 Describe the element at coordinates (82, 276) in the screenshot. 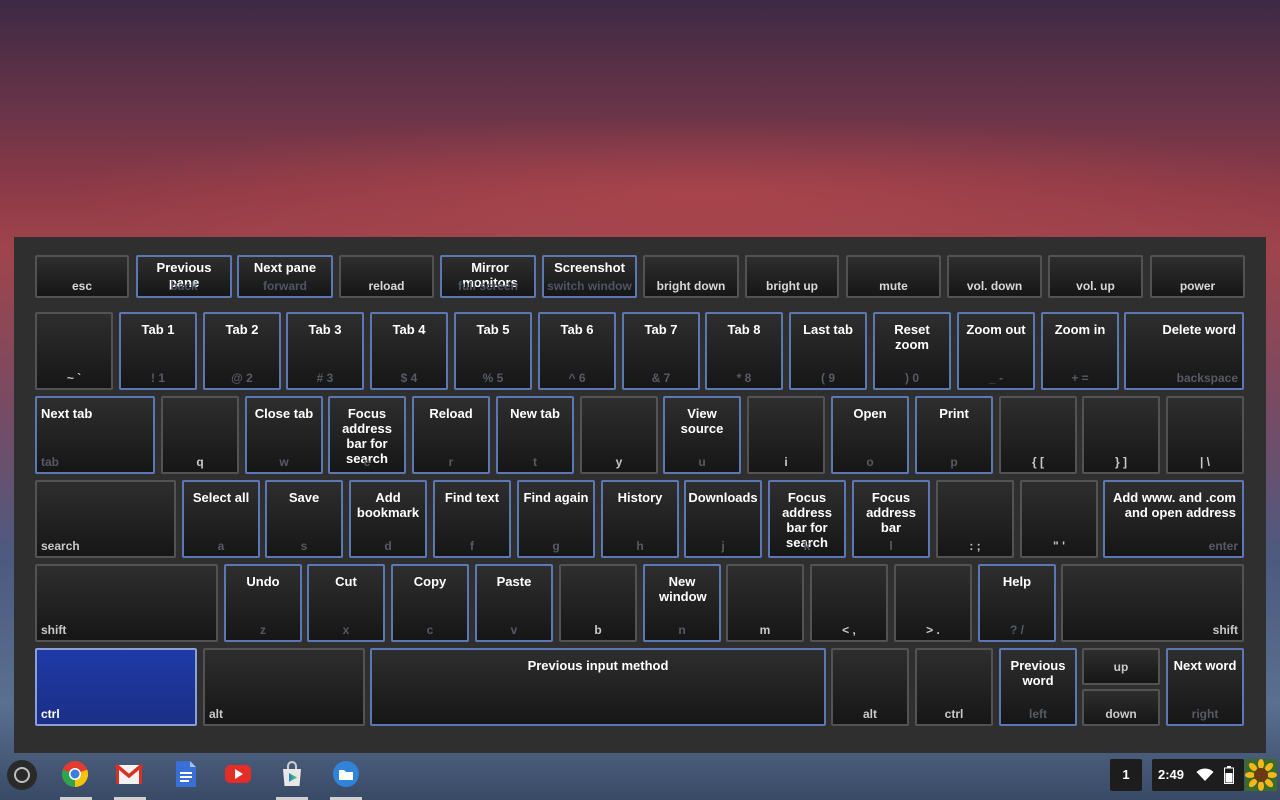

I see `key-esc: esc` at that location.